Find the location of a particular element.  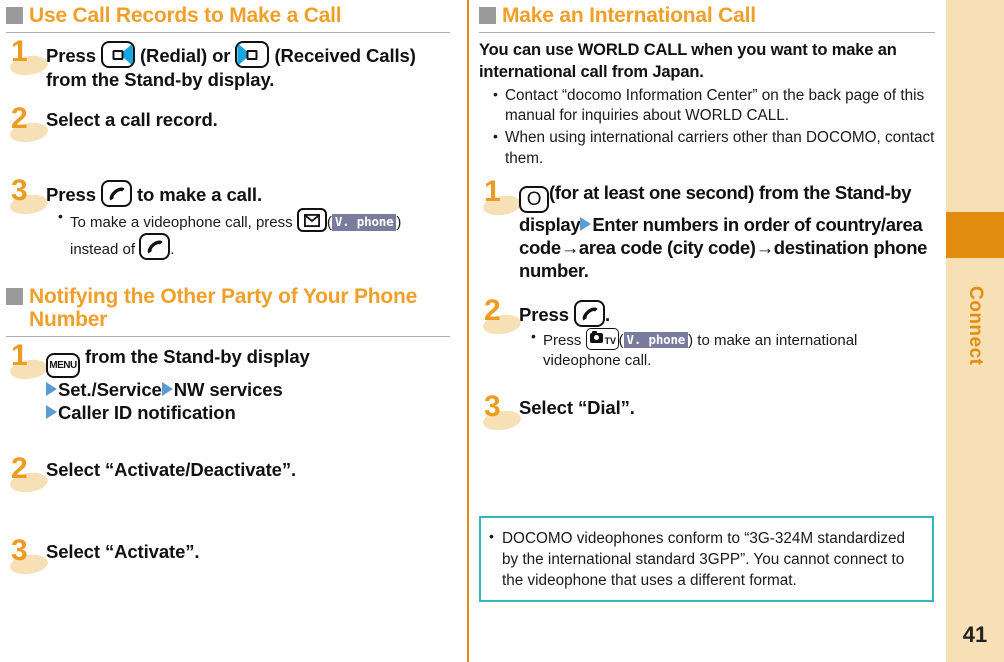

step-text: Select “Activate/Deactivate”. is located at coordinates (171, 469).